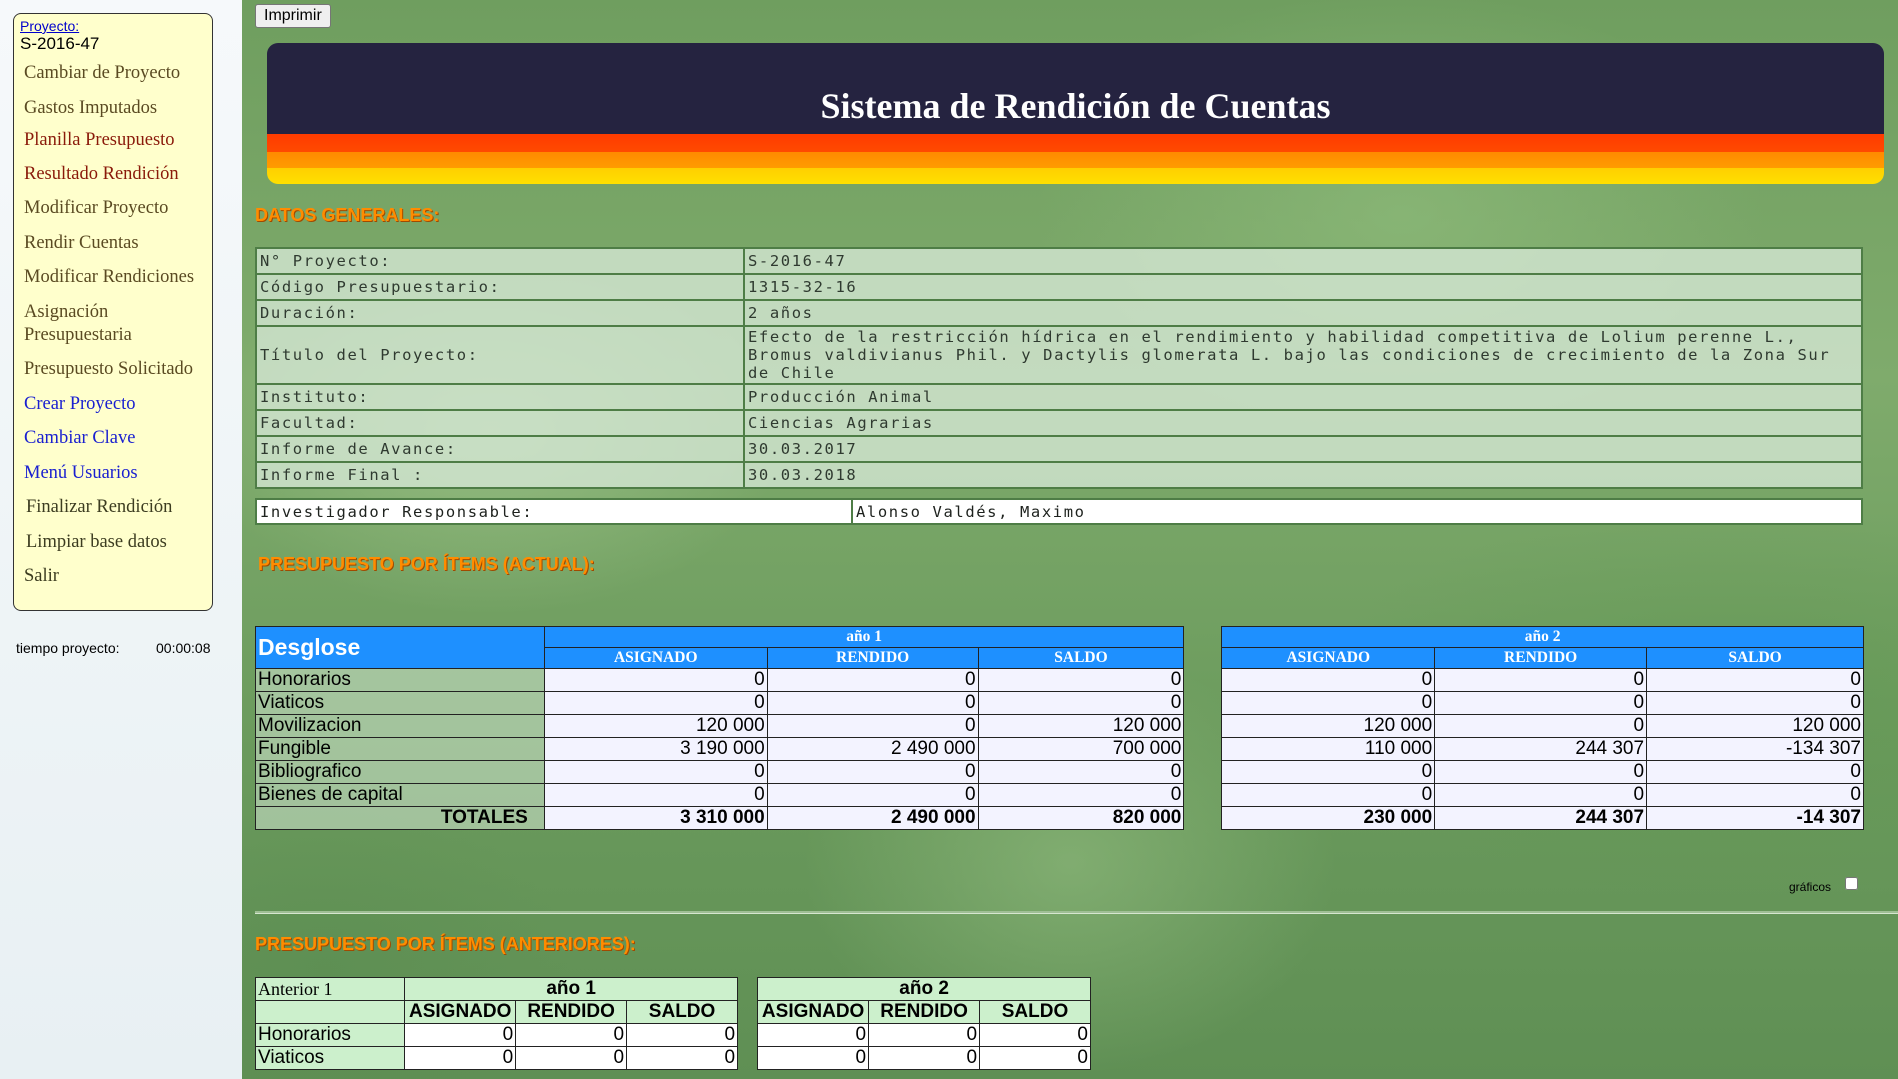  I want to click on print-button: Imprimir, so click(293, 16).